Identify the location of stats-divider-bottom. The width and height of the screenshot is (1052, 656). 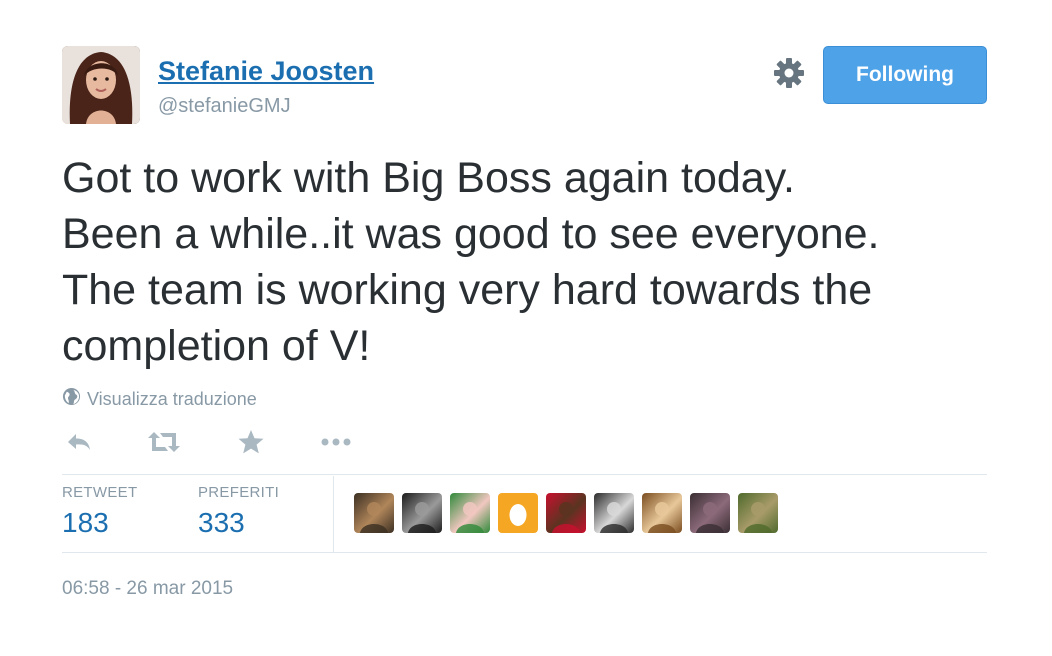
(524, 552).